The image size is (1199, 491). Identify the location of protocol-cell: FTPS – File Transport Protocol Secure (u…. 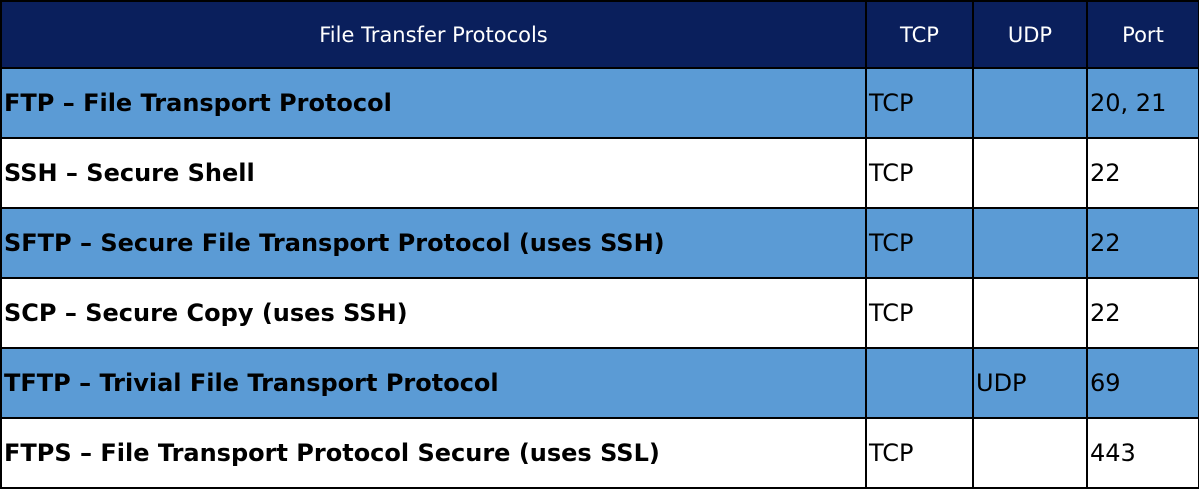
(433, 453).